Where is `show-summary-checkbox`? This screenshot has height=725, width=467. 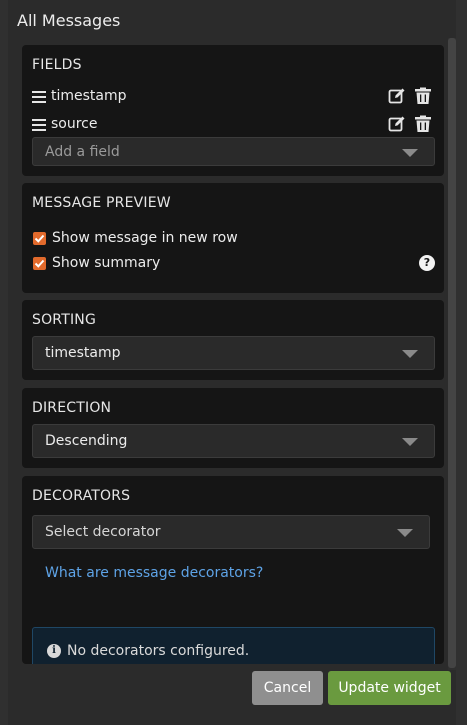 show-summary-checkbox is located at coordinates (39, 263).